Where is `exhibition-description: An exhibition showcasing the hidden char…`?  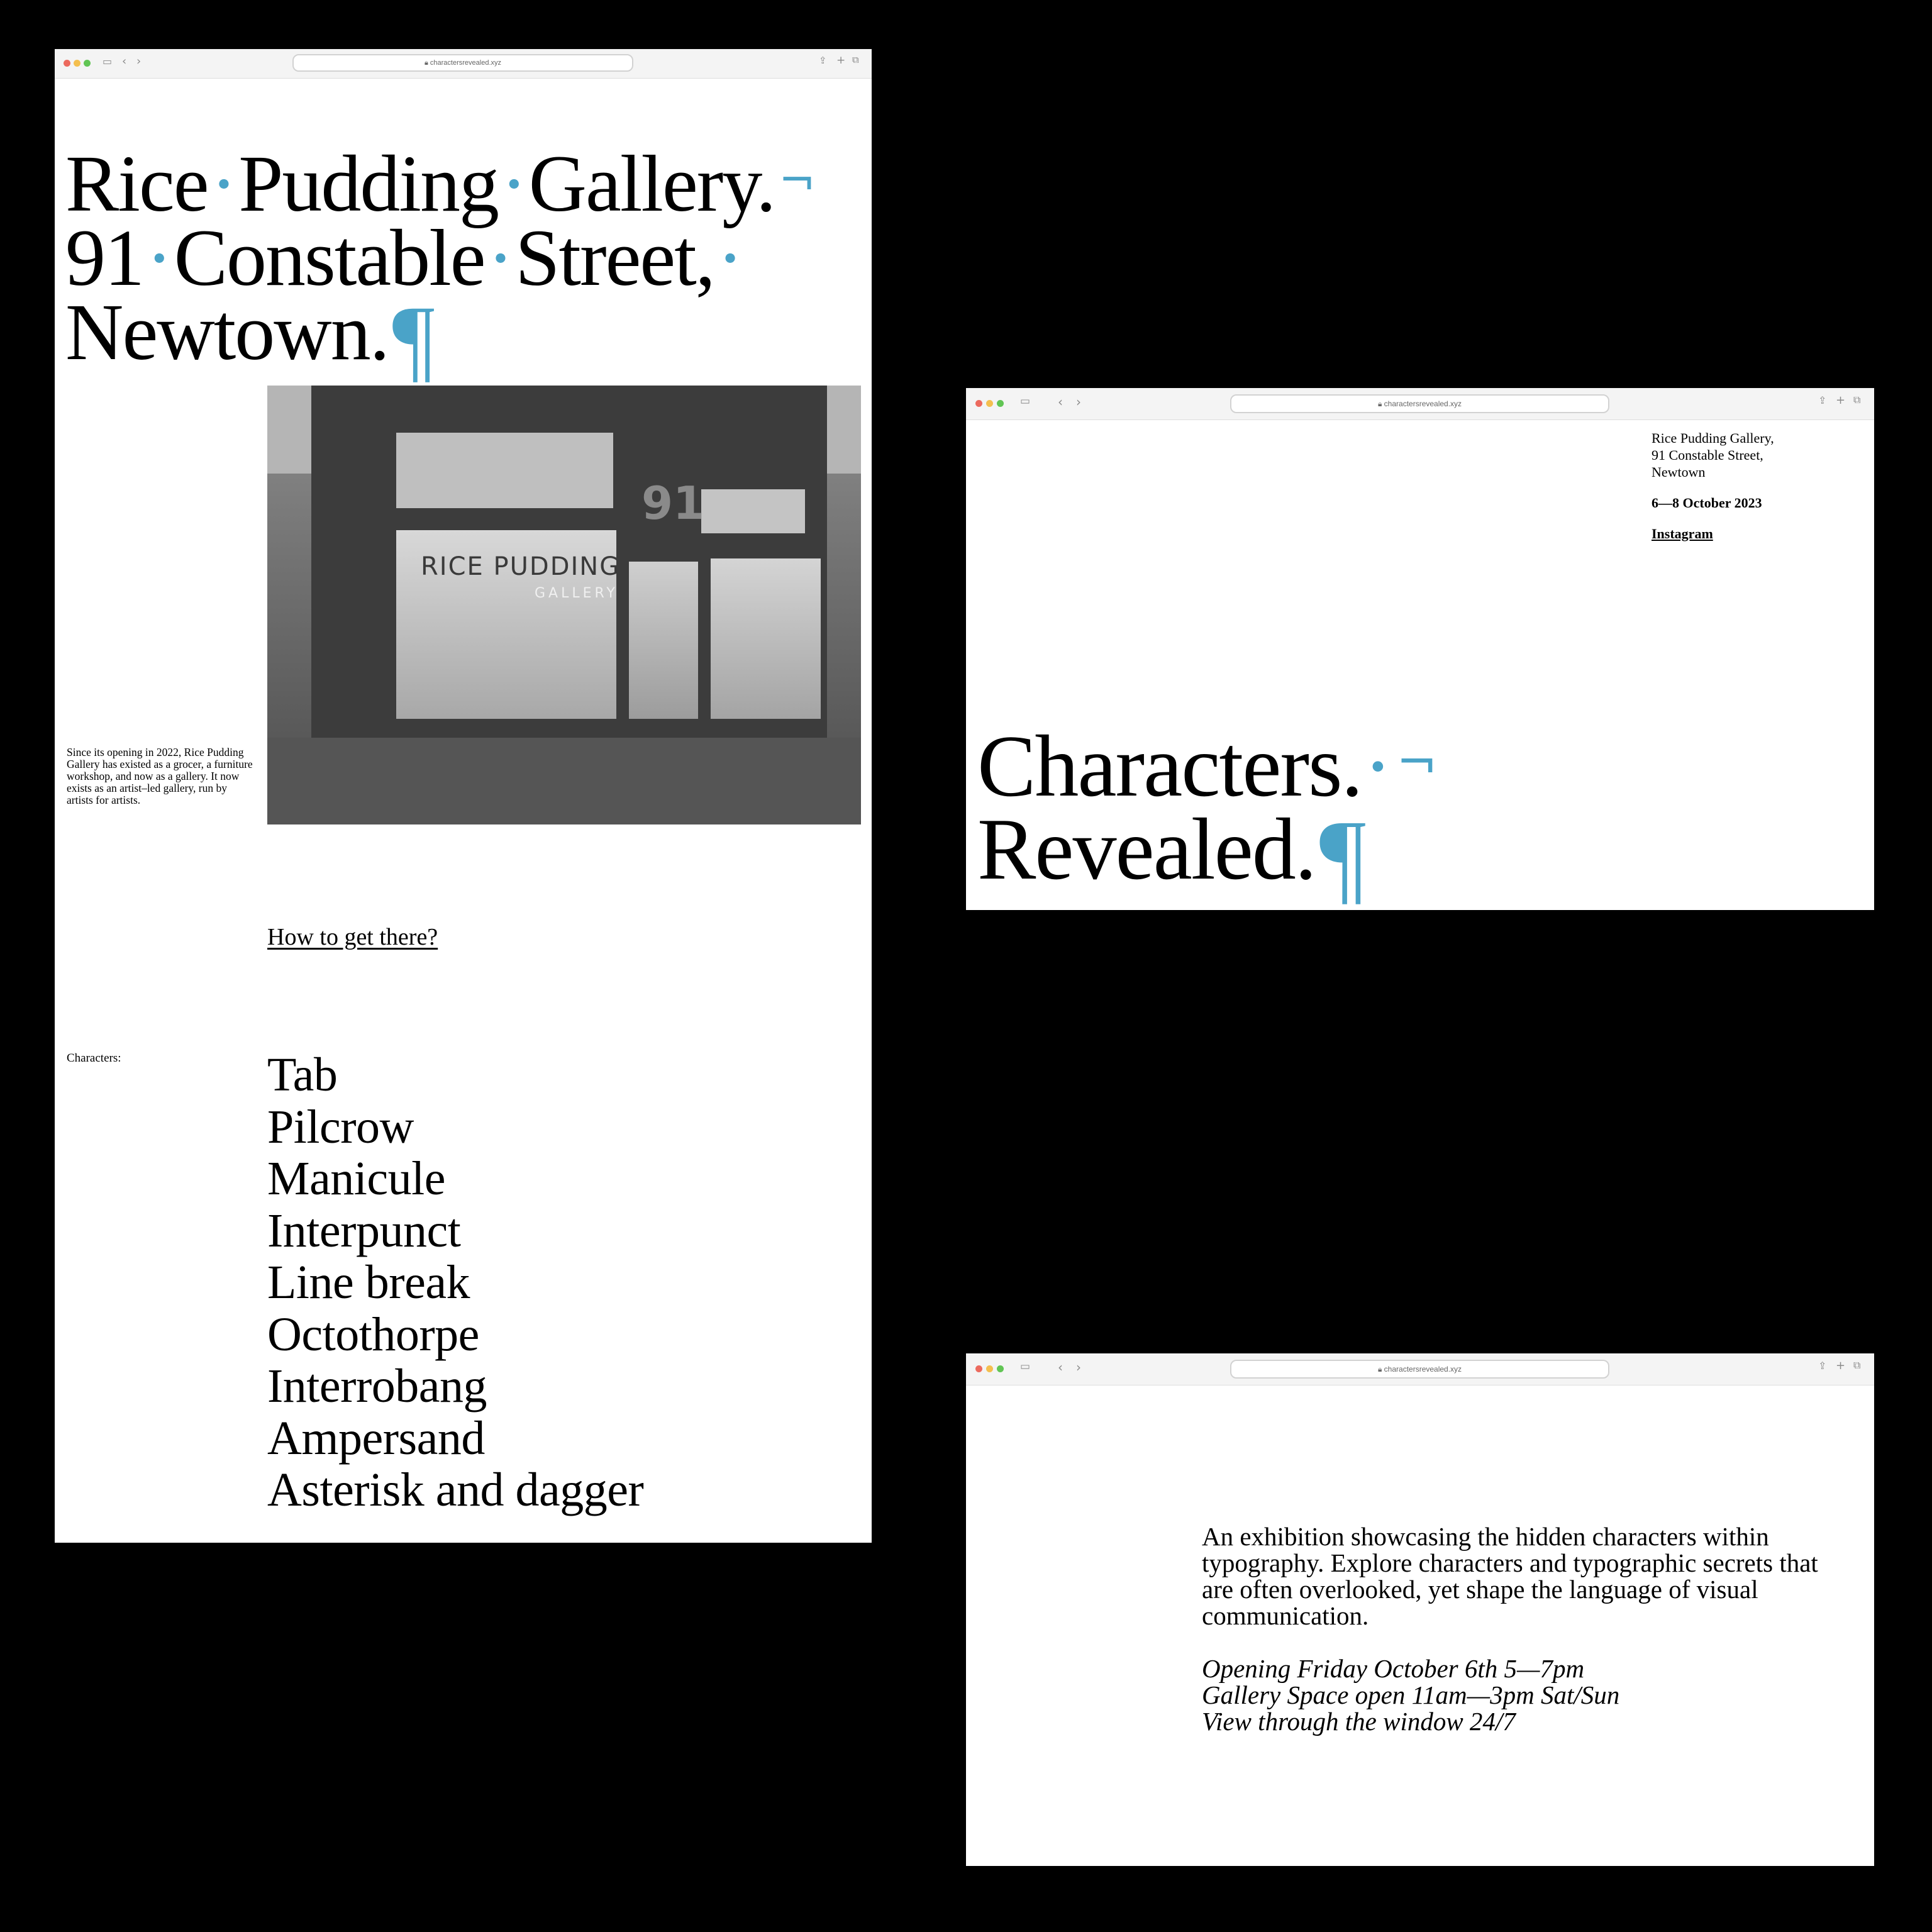
exhibition-description: An exhibition showcasing the hidden char… is located at coordinates (1510, 1576).